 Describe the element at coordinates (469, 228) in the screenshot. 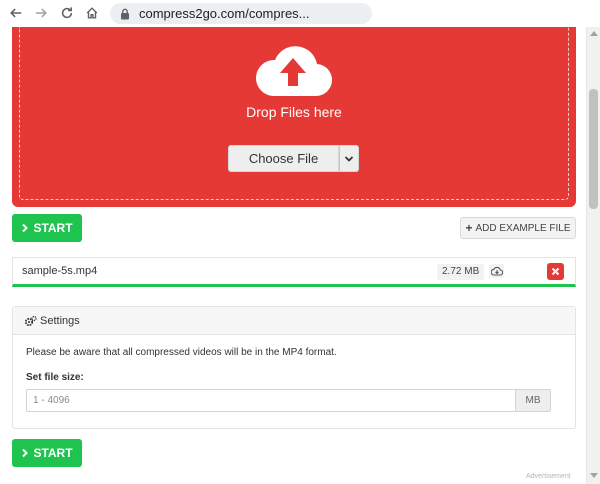

I see `plus-icon: +` at that location.